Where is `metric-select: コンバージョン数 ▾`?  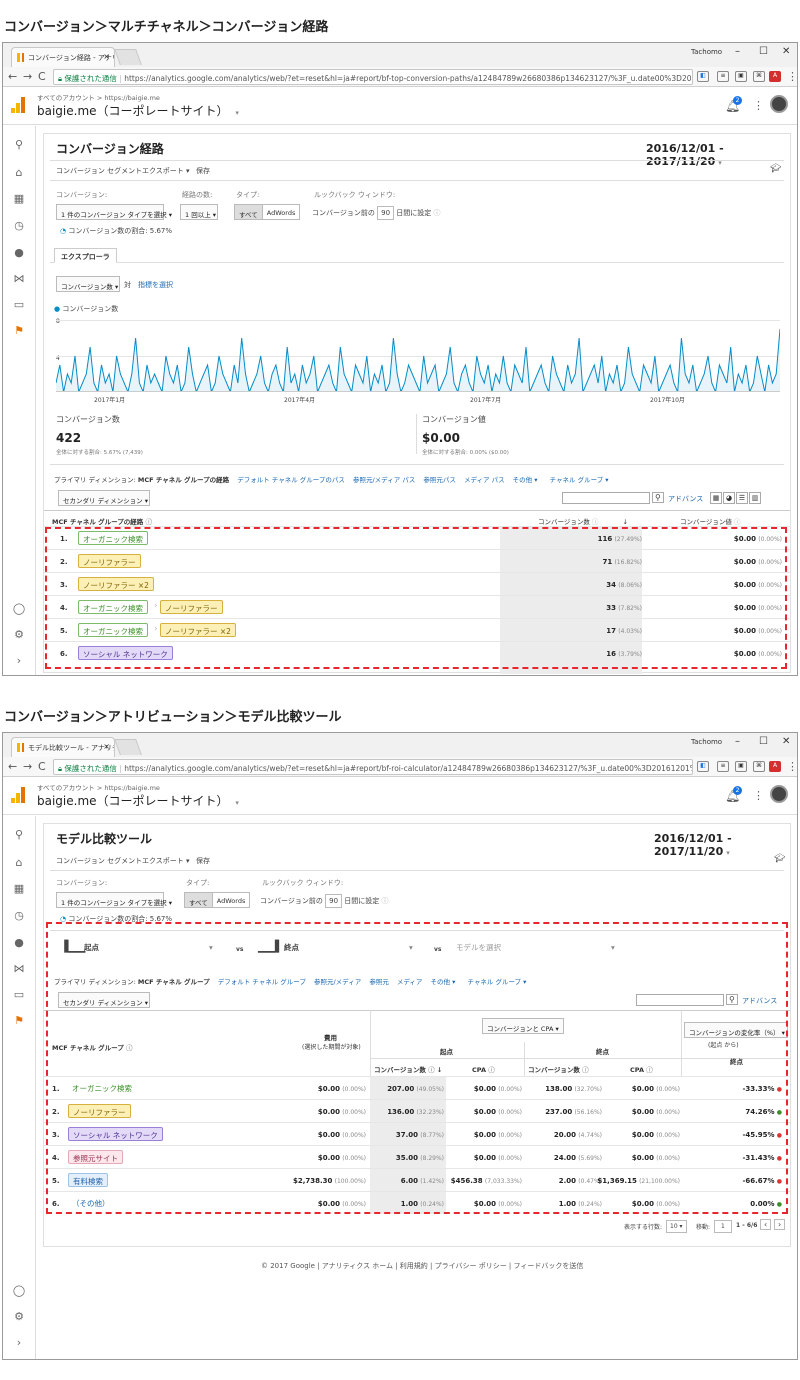 metric-select: コンバージョン数 ▾ is located at coordinates (88, 284).